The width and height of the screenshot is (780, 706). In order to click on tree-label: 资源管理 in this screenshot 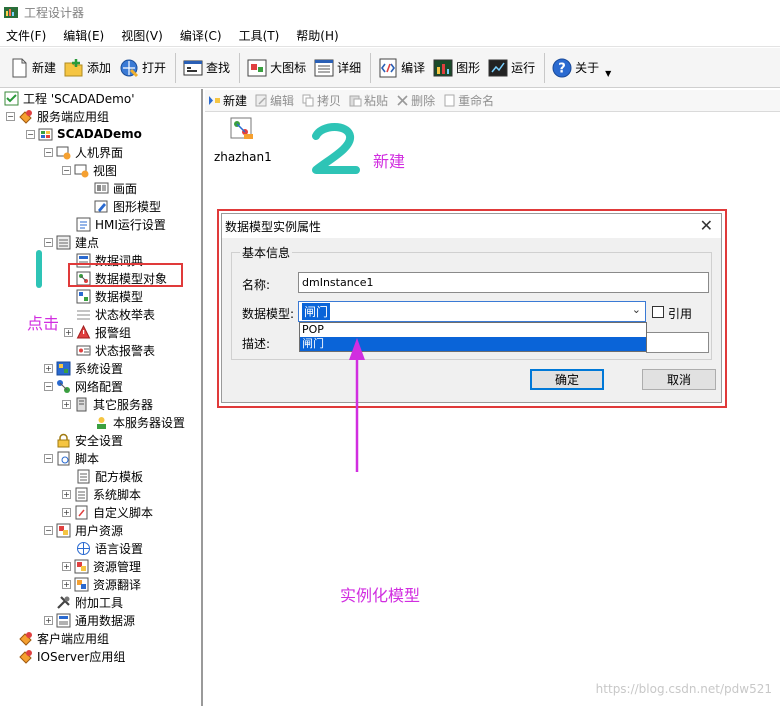, I will do `click(117, 566)`.